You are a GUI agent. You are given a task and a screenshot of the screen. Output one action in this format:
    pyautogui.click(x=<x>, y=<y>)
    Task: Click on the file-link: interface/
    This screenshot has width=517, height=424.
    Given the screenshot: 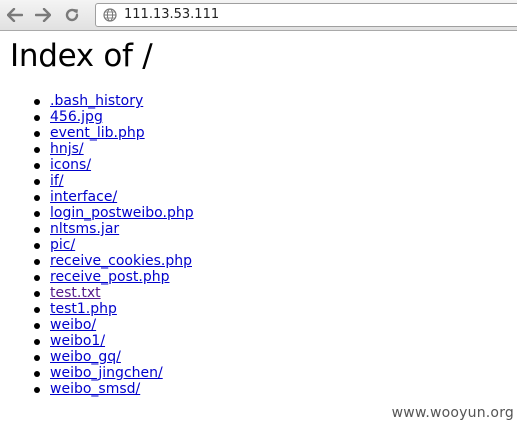 What is the action you would take?
    pyautogui.click(x=83, y=197)
    